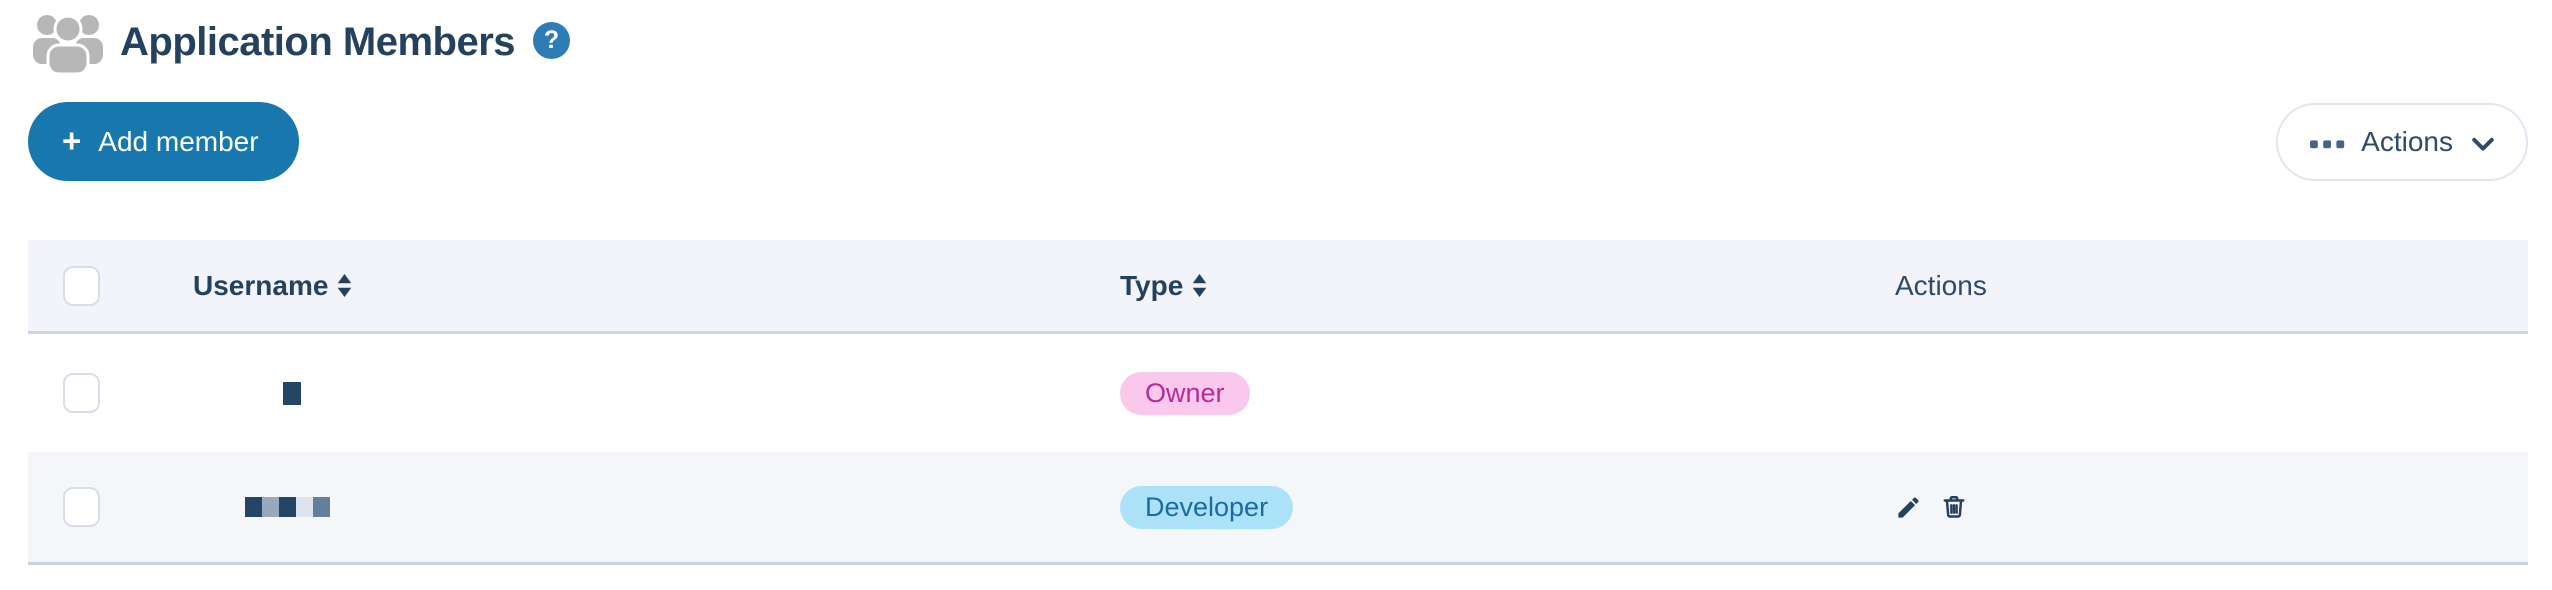  I want to click on actions-menu-button: Actions, so click(2402, 141).